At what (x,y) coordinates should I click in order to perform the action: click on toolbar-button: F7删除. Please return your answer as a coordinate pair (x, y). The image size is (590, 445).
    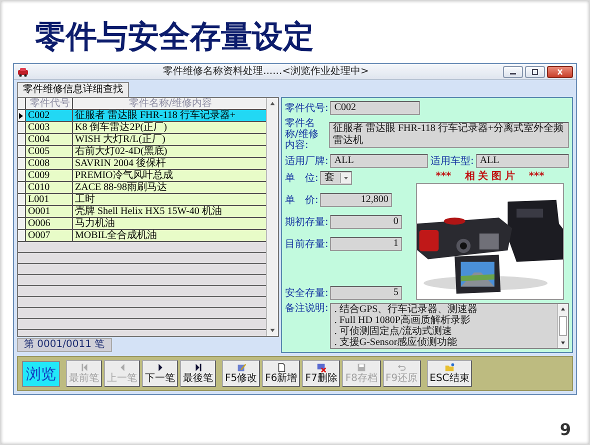
    Looking at the image, I should click on (321, 373).